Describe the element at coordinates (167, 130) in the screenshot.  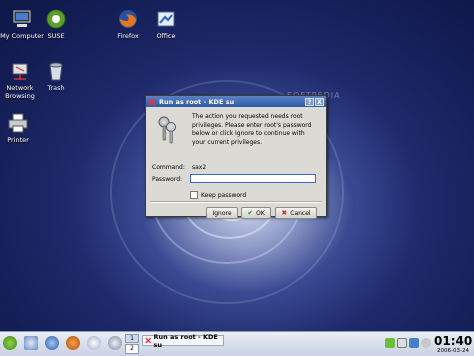
I see `keys-icon` at that location.